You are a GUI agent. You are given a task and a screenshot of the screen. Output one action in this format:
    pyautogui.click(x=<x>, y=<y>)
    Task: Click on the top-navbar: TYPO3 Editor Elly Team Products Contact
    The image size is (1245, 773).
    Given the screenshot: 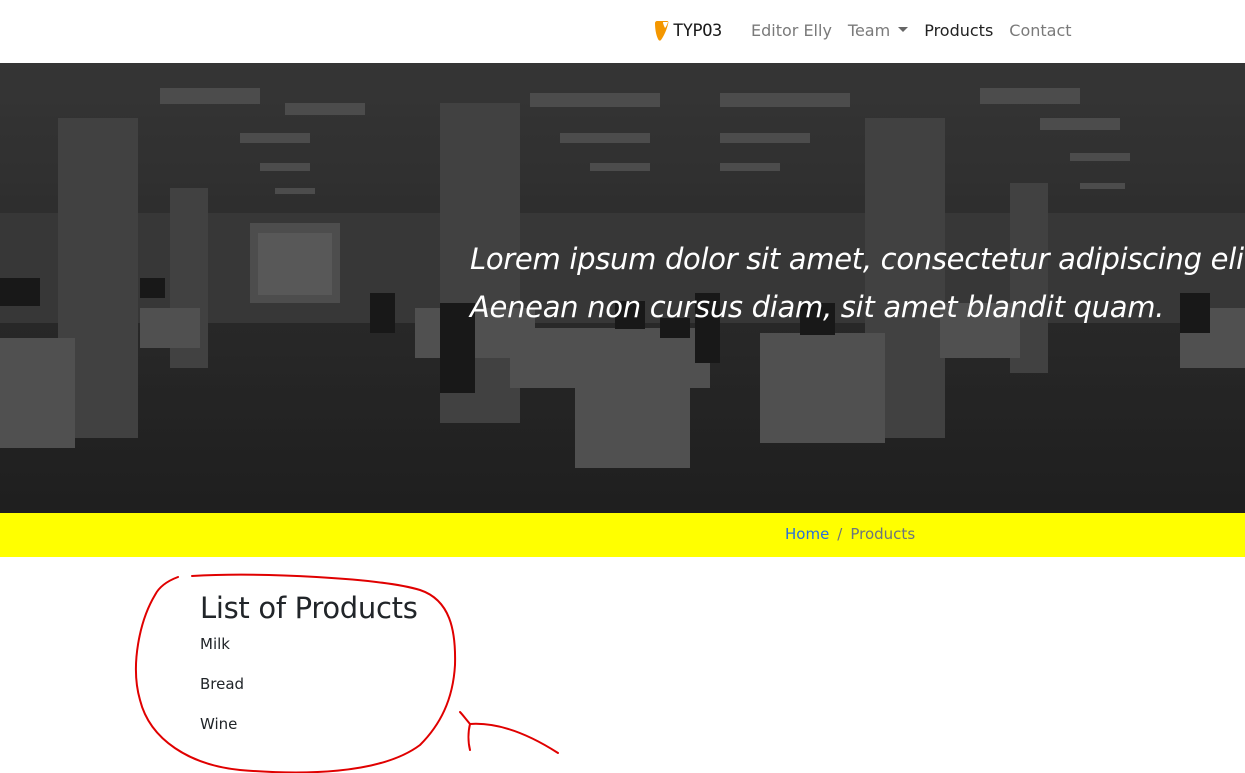 What is the action you would take?
    pyautogui.click(x=622, y=31)
    